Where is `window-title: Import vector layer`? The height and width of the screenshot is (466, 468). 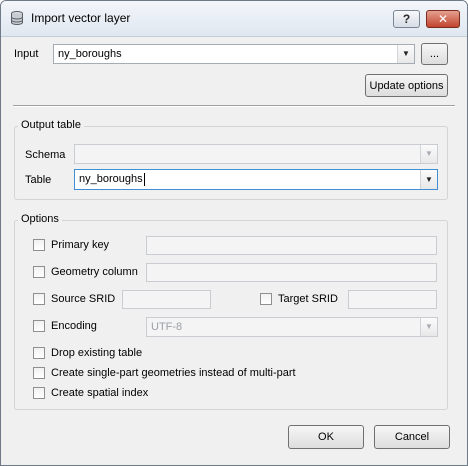 window-title: Import vector layer is located at coordinates (81, 18).